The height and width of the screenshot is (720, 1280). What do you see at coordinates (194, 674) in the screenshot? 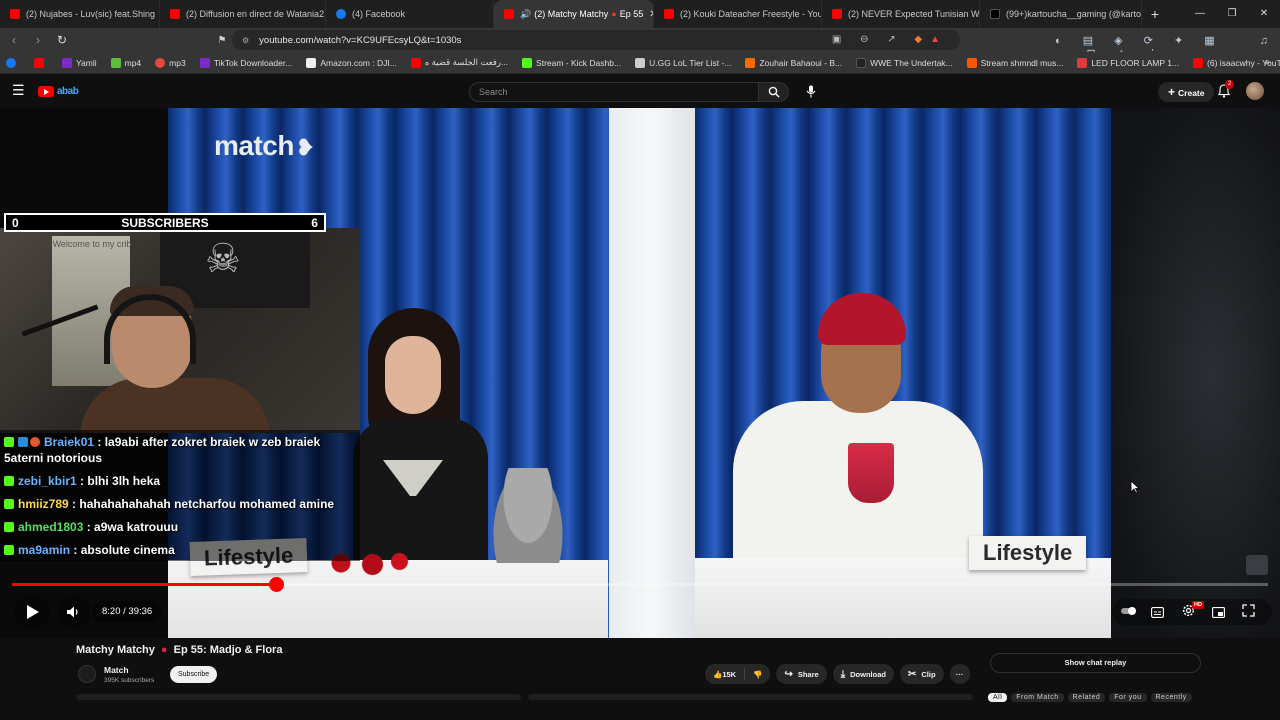
I see `subscribe-button: Subscribe` at bounding box center [194, 674].